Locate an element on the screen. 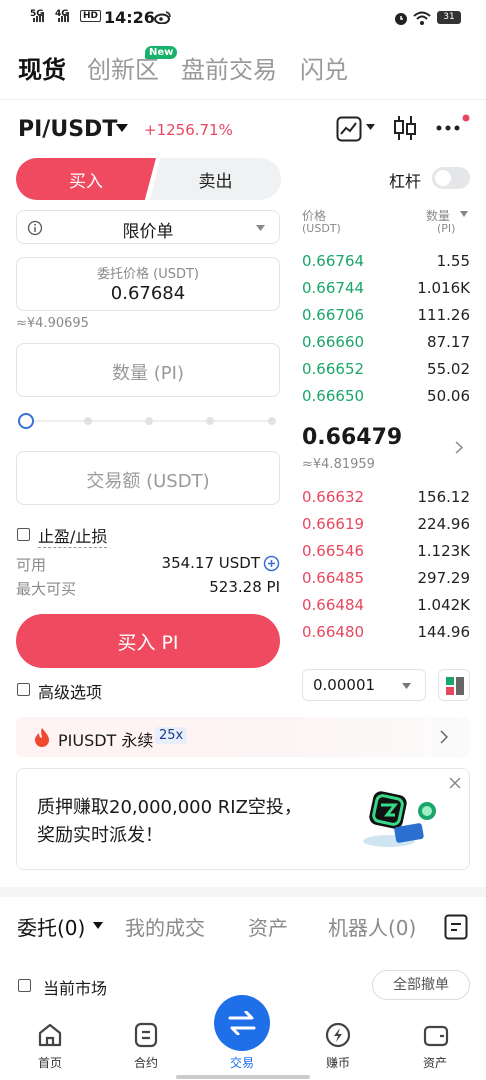 The image size is (486, 1080). sell-side-tab: 卖出 is located at coordinates (215, 179).